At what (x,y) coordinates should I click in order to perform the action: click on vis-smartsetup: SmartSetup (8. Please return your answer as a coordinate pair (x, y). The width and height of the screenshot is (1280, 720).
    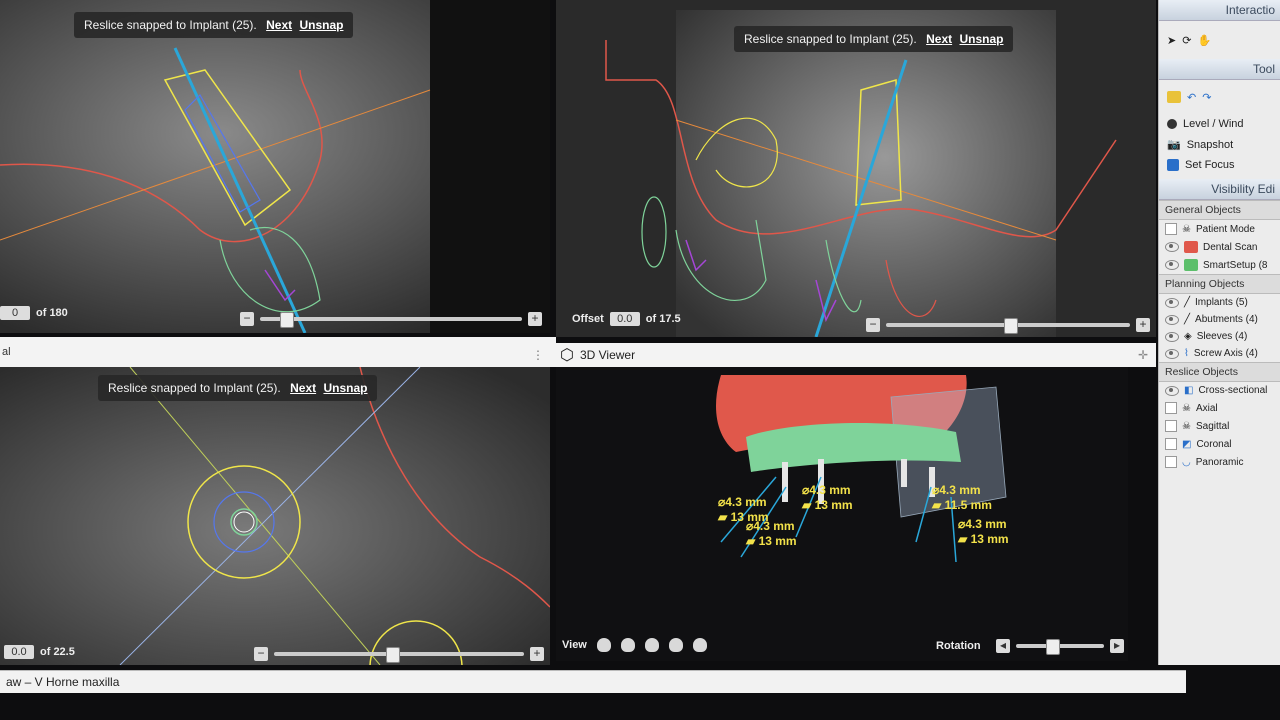
    Looking at the image, I should click on (1219, 265).